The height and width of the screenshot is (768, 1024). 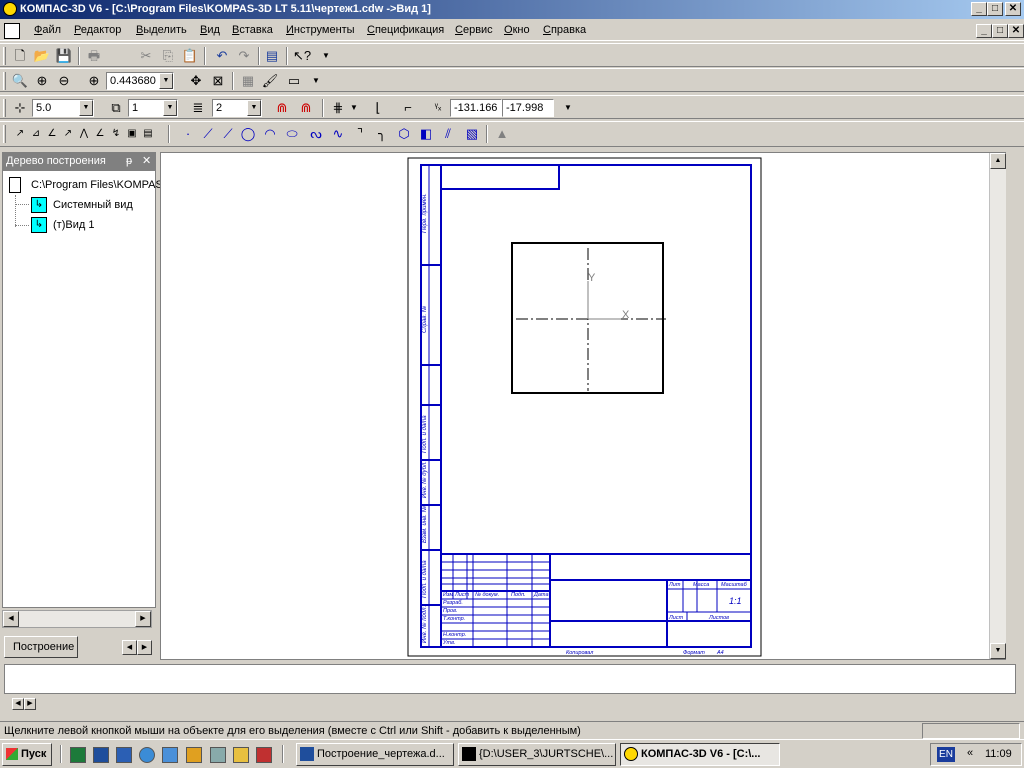 I want to click on local-cs-icon: ⌊, so click(x=378, y=108).